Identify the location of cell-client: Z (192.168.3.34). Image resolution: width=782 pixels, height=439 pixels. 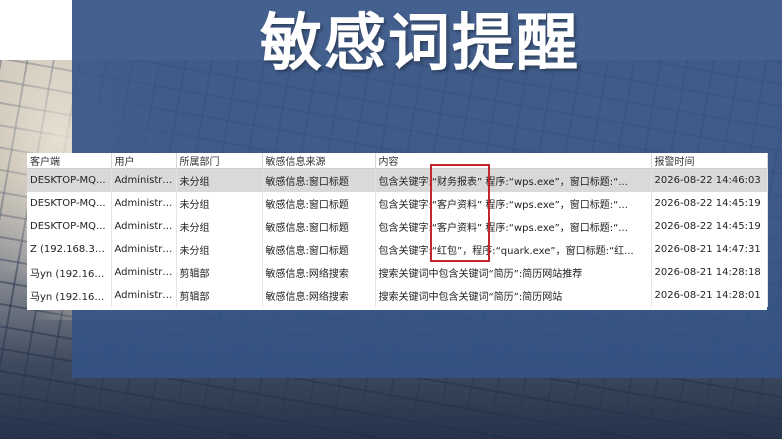
(69, 249).